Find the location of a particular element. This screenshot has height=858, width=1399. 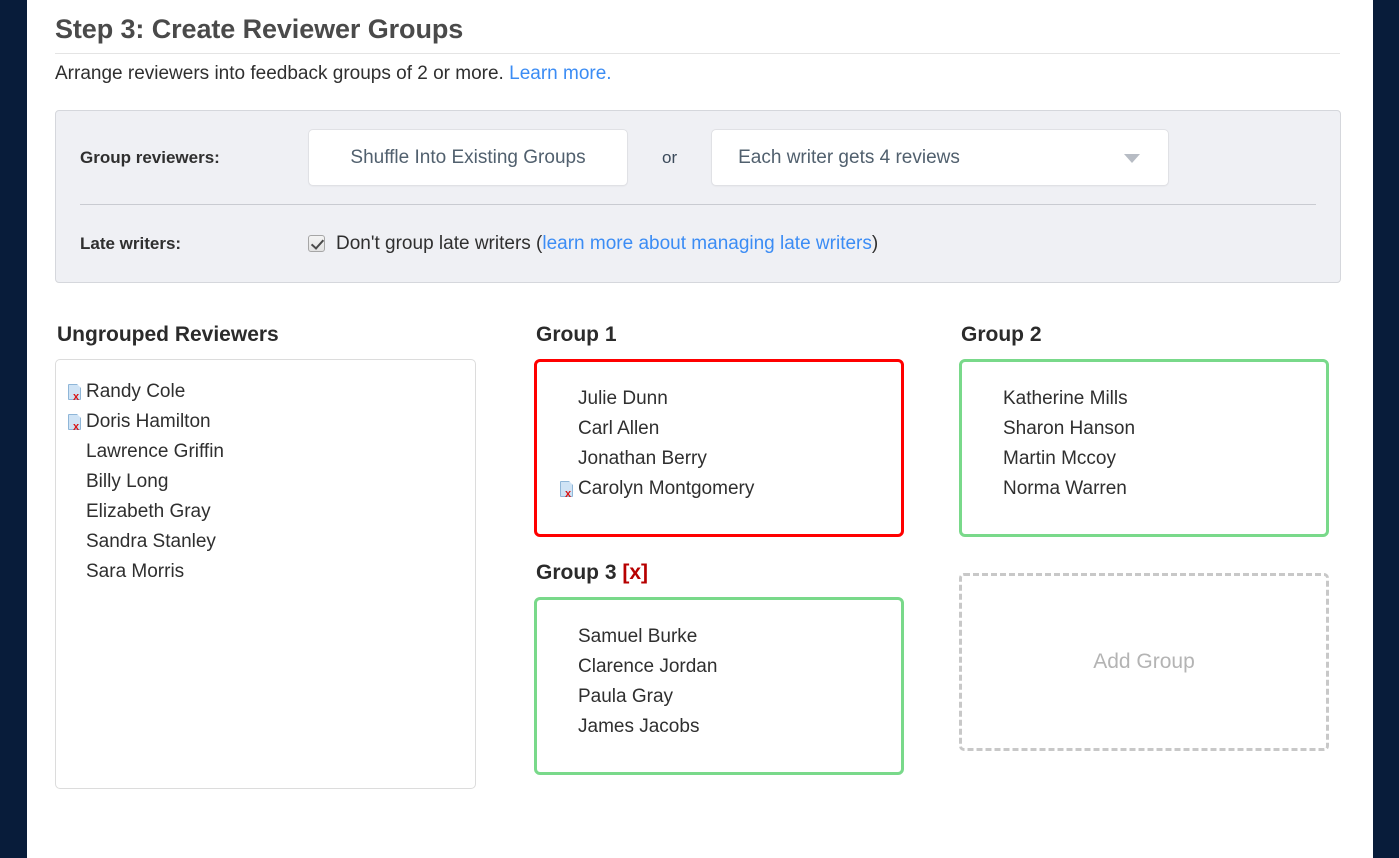

ungrouped-heading: Ungrouped Reviewers is located at coordinates (168, 334).